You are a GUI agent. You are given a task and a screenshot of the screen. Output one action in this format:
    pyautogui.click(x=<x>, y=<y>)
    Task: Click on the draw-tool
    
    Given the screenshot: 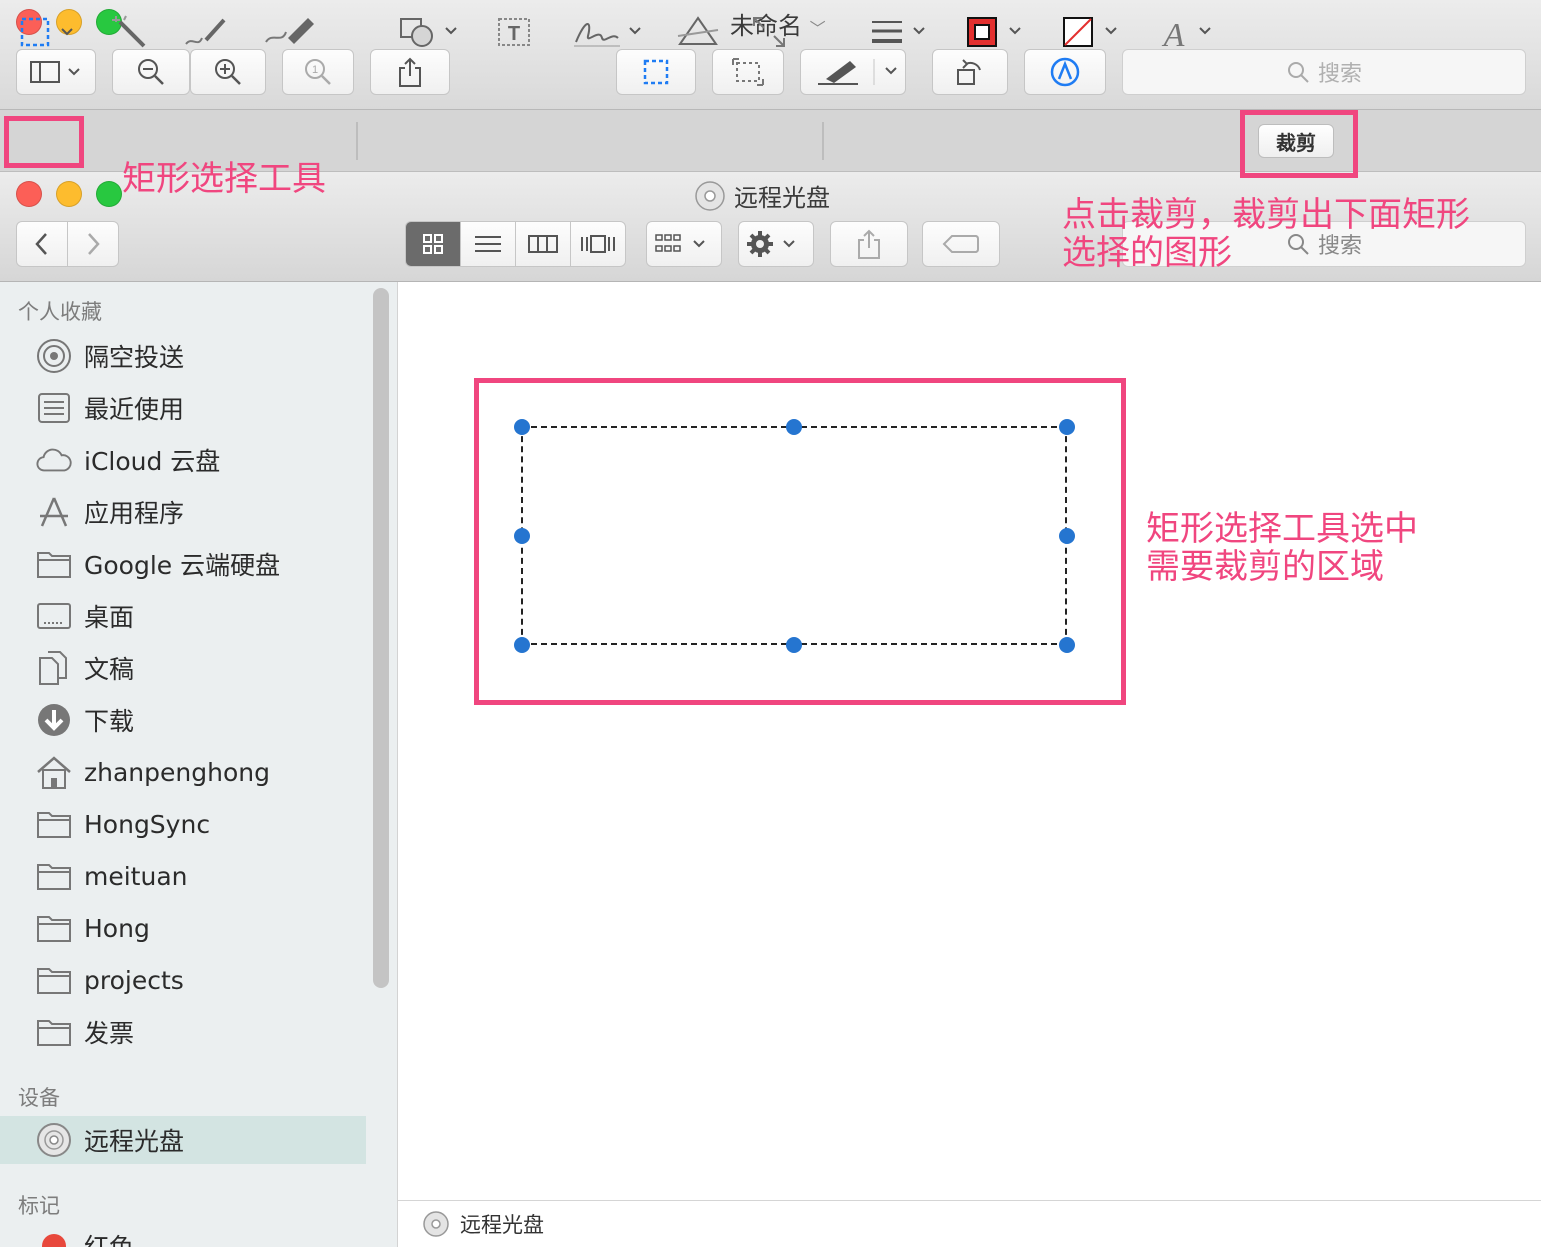 What is the action you would take?
    pyautogui.click(x=289, y=32)
    